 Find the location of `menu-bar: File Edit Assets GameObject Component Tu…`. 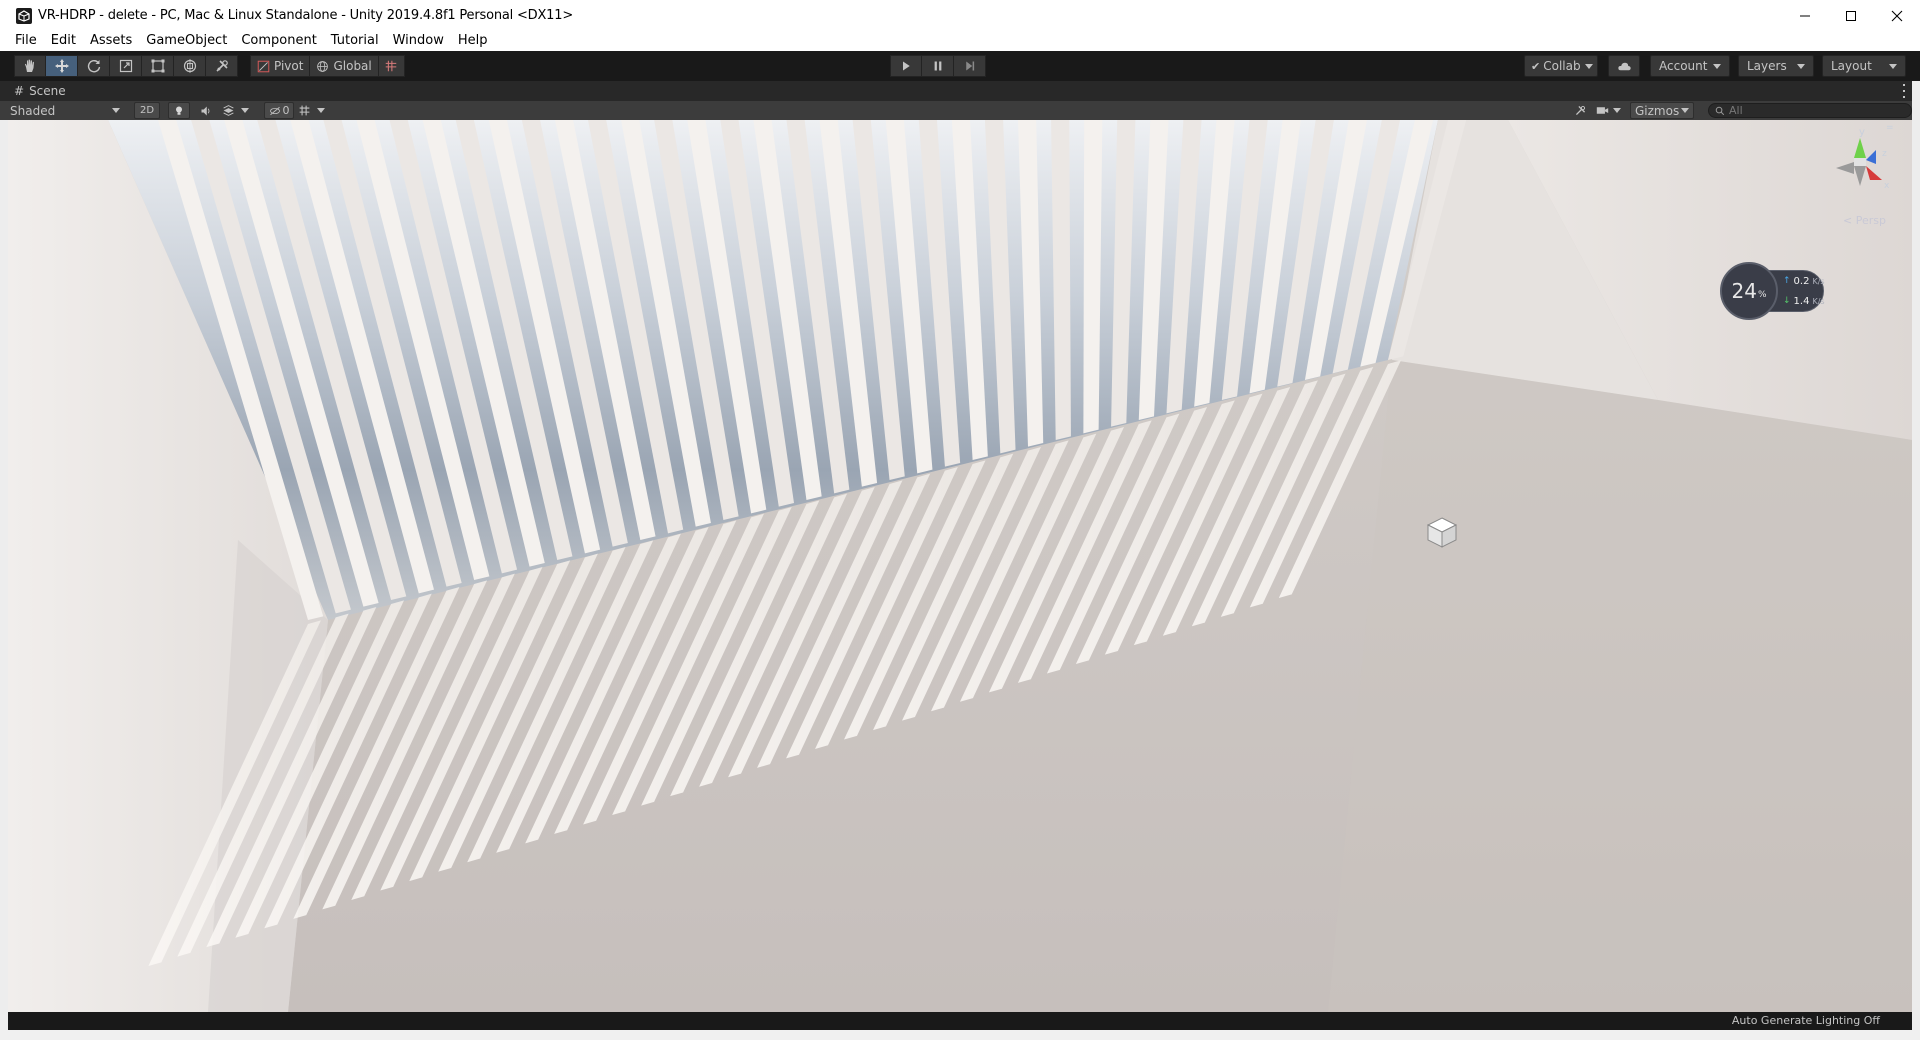

menu-bar: File Edit Assets GameObject Component Tu… is located at coordinates (960, 41).